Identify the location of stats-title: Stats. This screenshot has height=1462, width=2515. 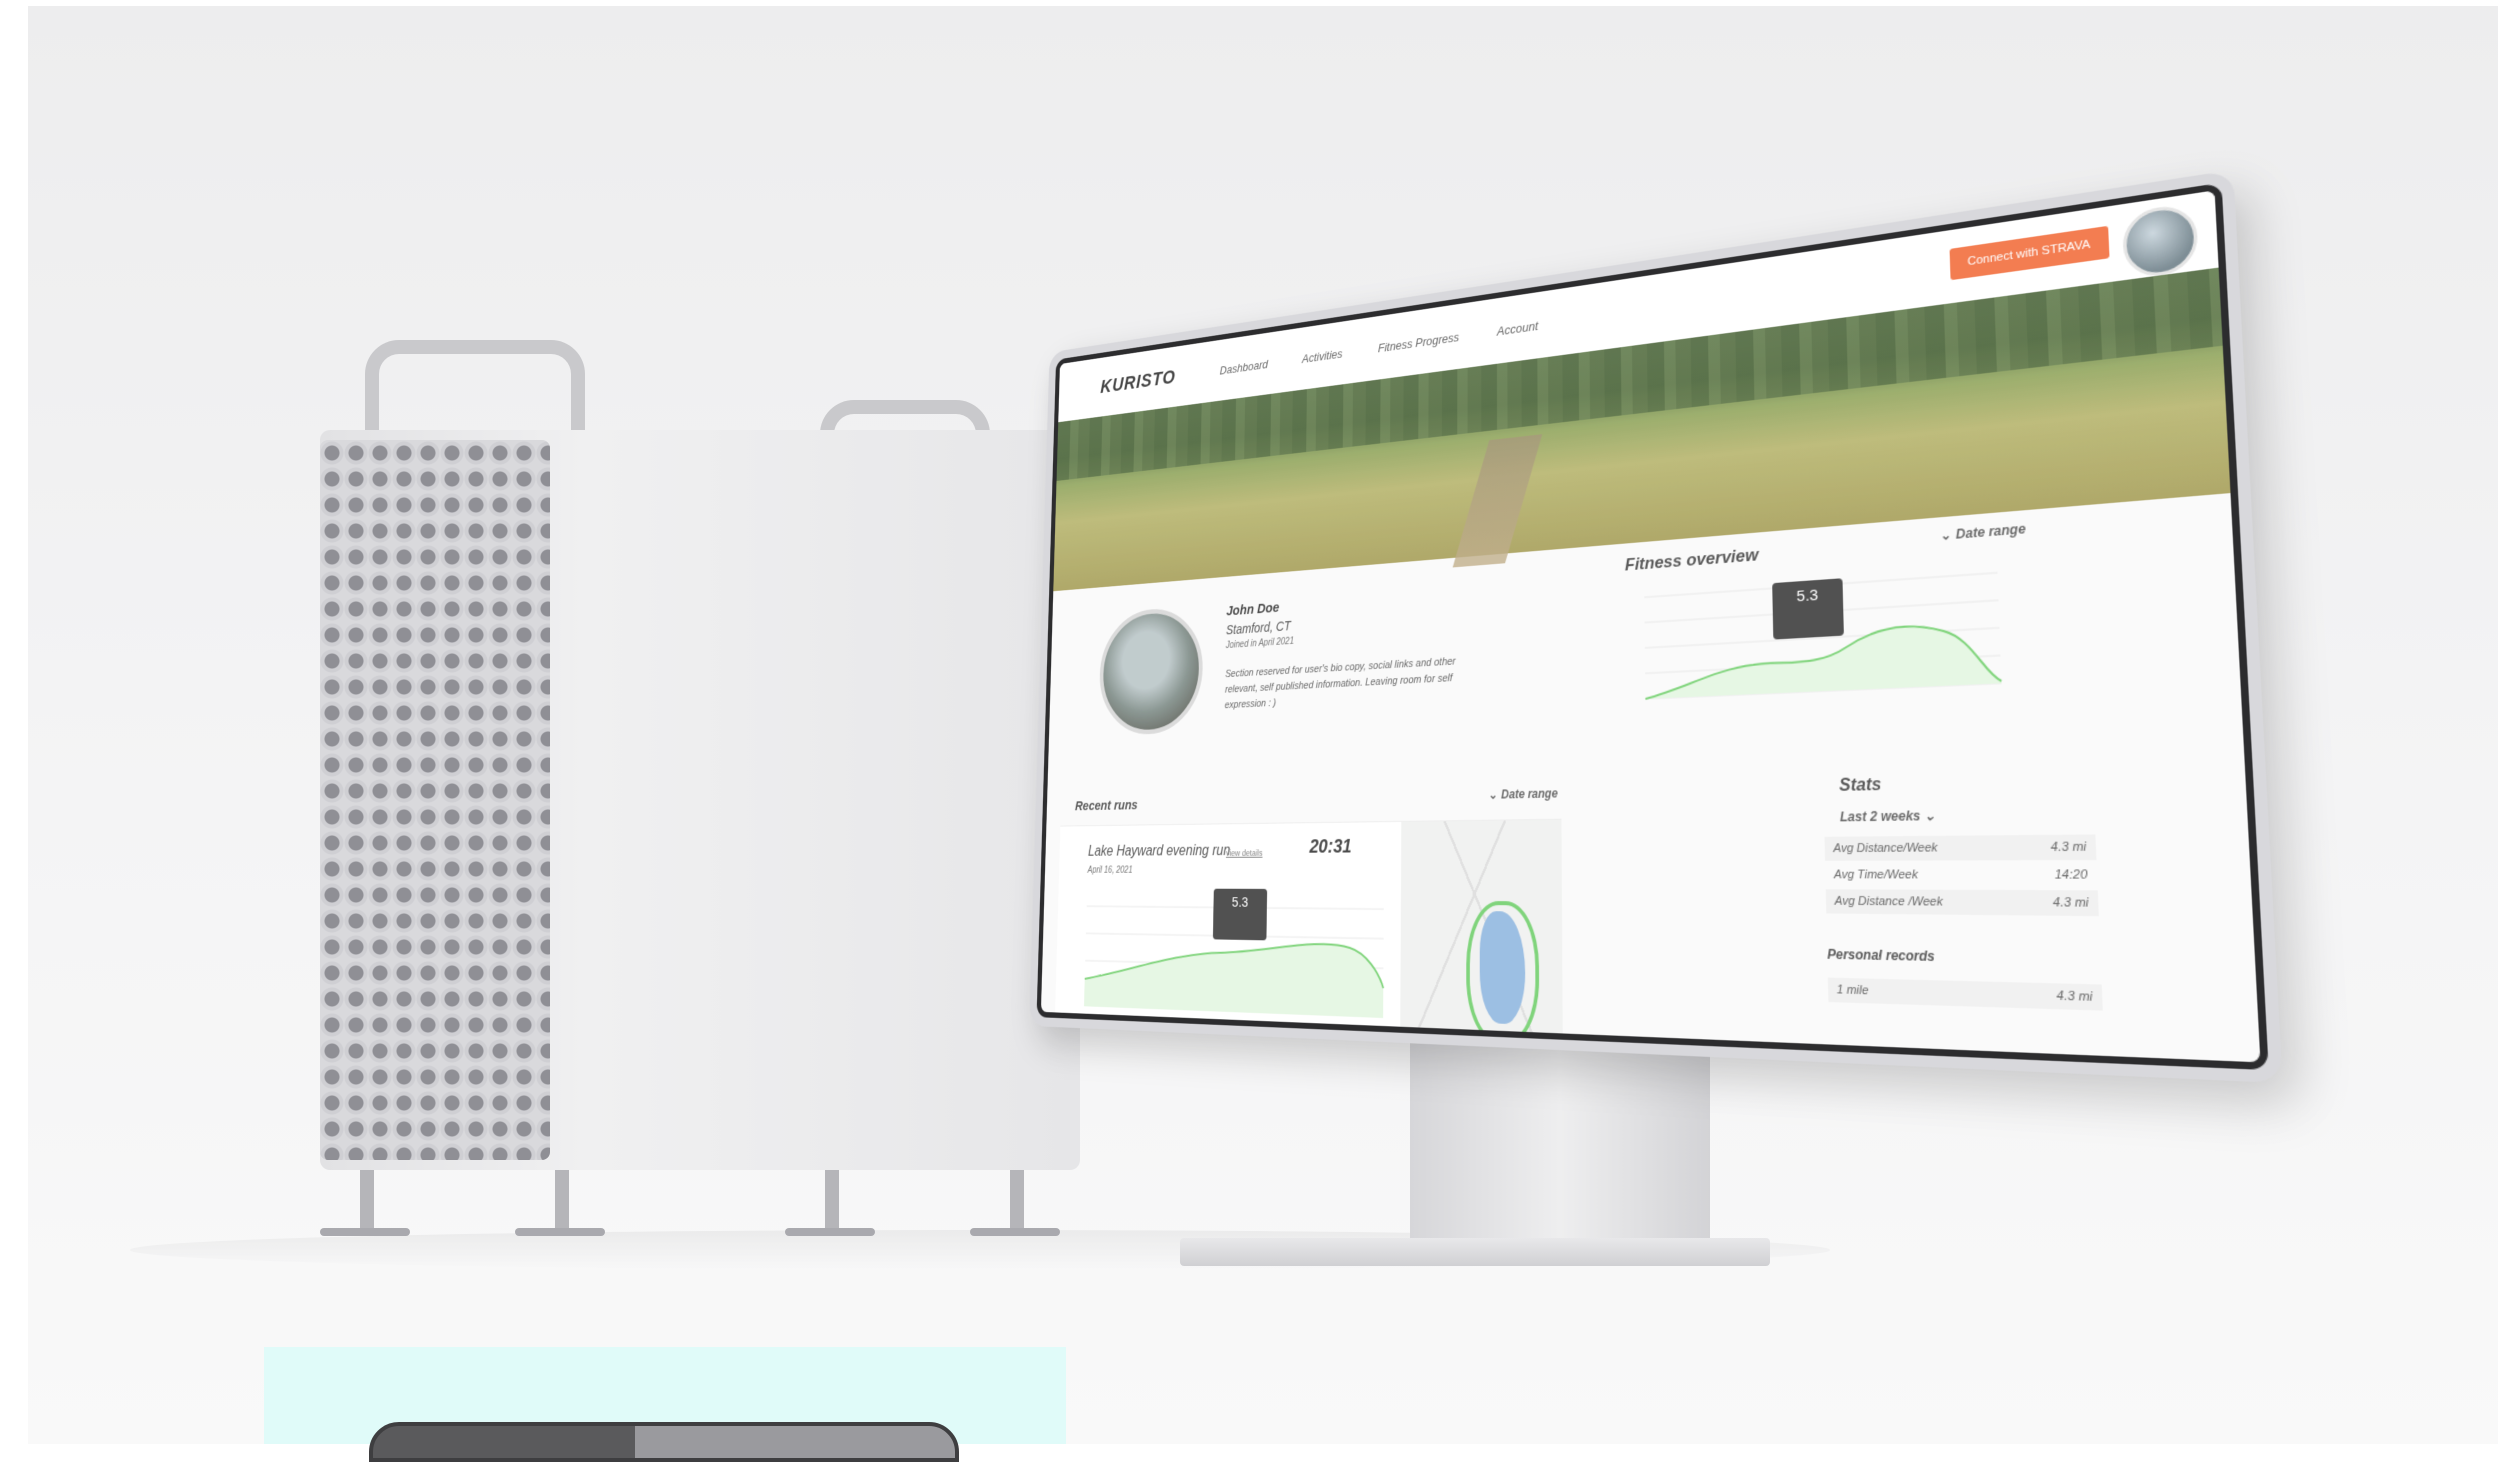
(1860, 786).